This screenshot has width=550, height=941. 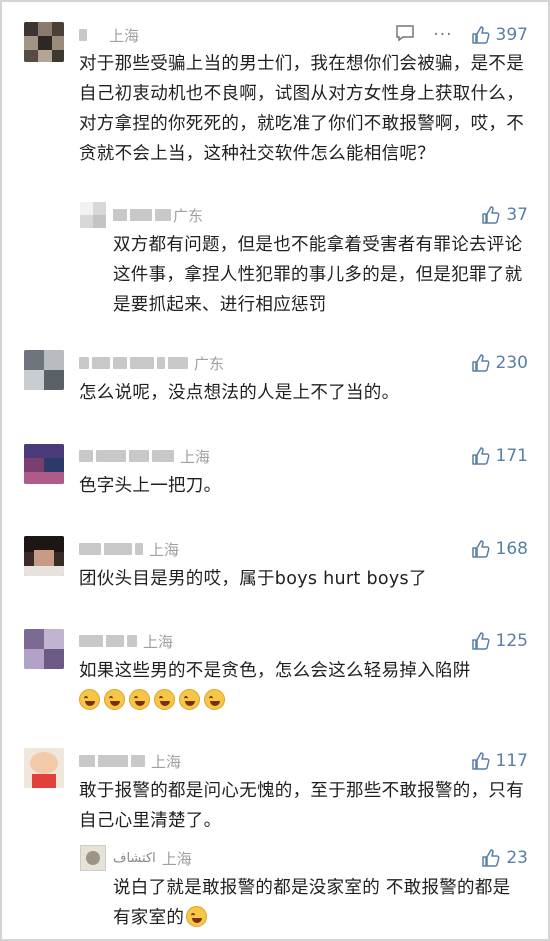 I want to click on reply-text: 说白了就是敢报警的都是没家室的 不敢报警的都是有家室的, so click(x=319, y=903).